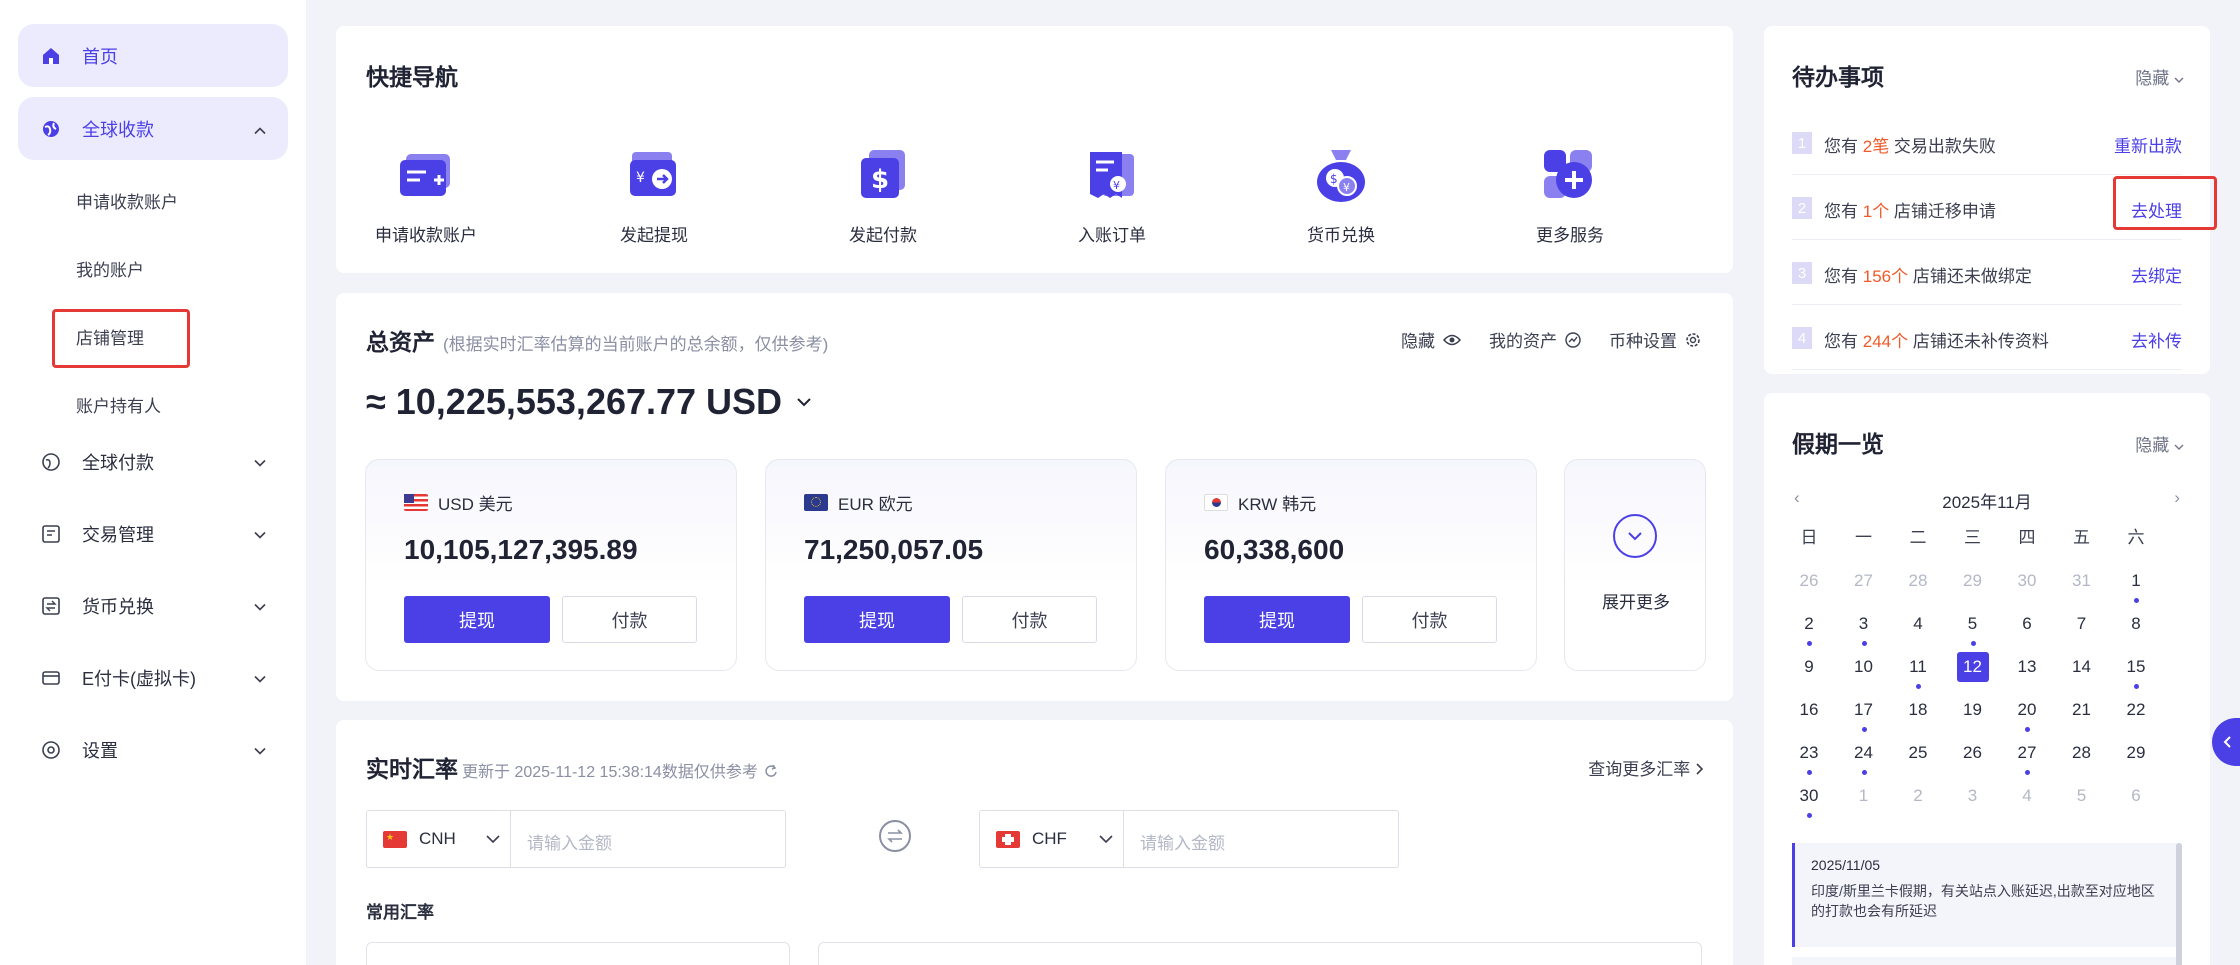 The height and width of the screenshot is (965, 2240). I want to click on nav-trade-management: 交易管理, so click(153, 533).